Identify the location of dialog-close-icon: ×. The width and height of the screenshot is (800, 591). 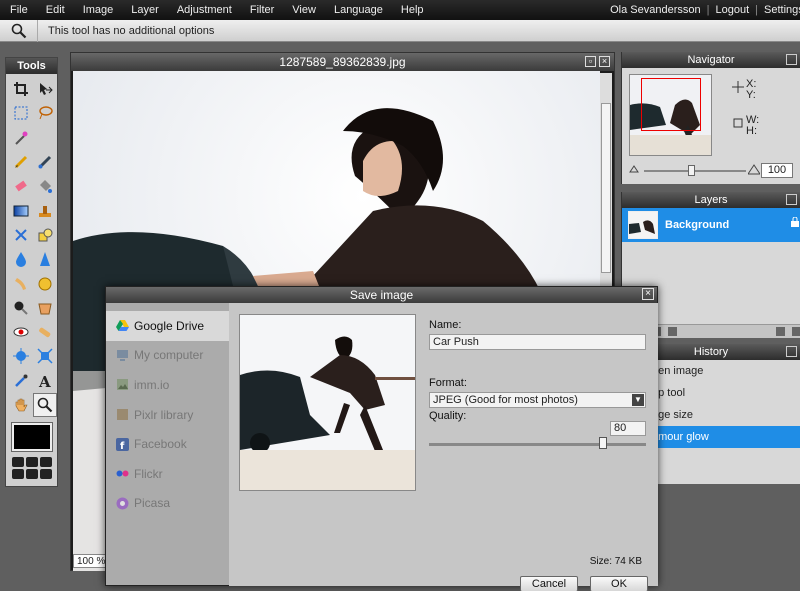
(648, 294).